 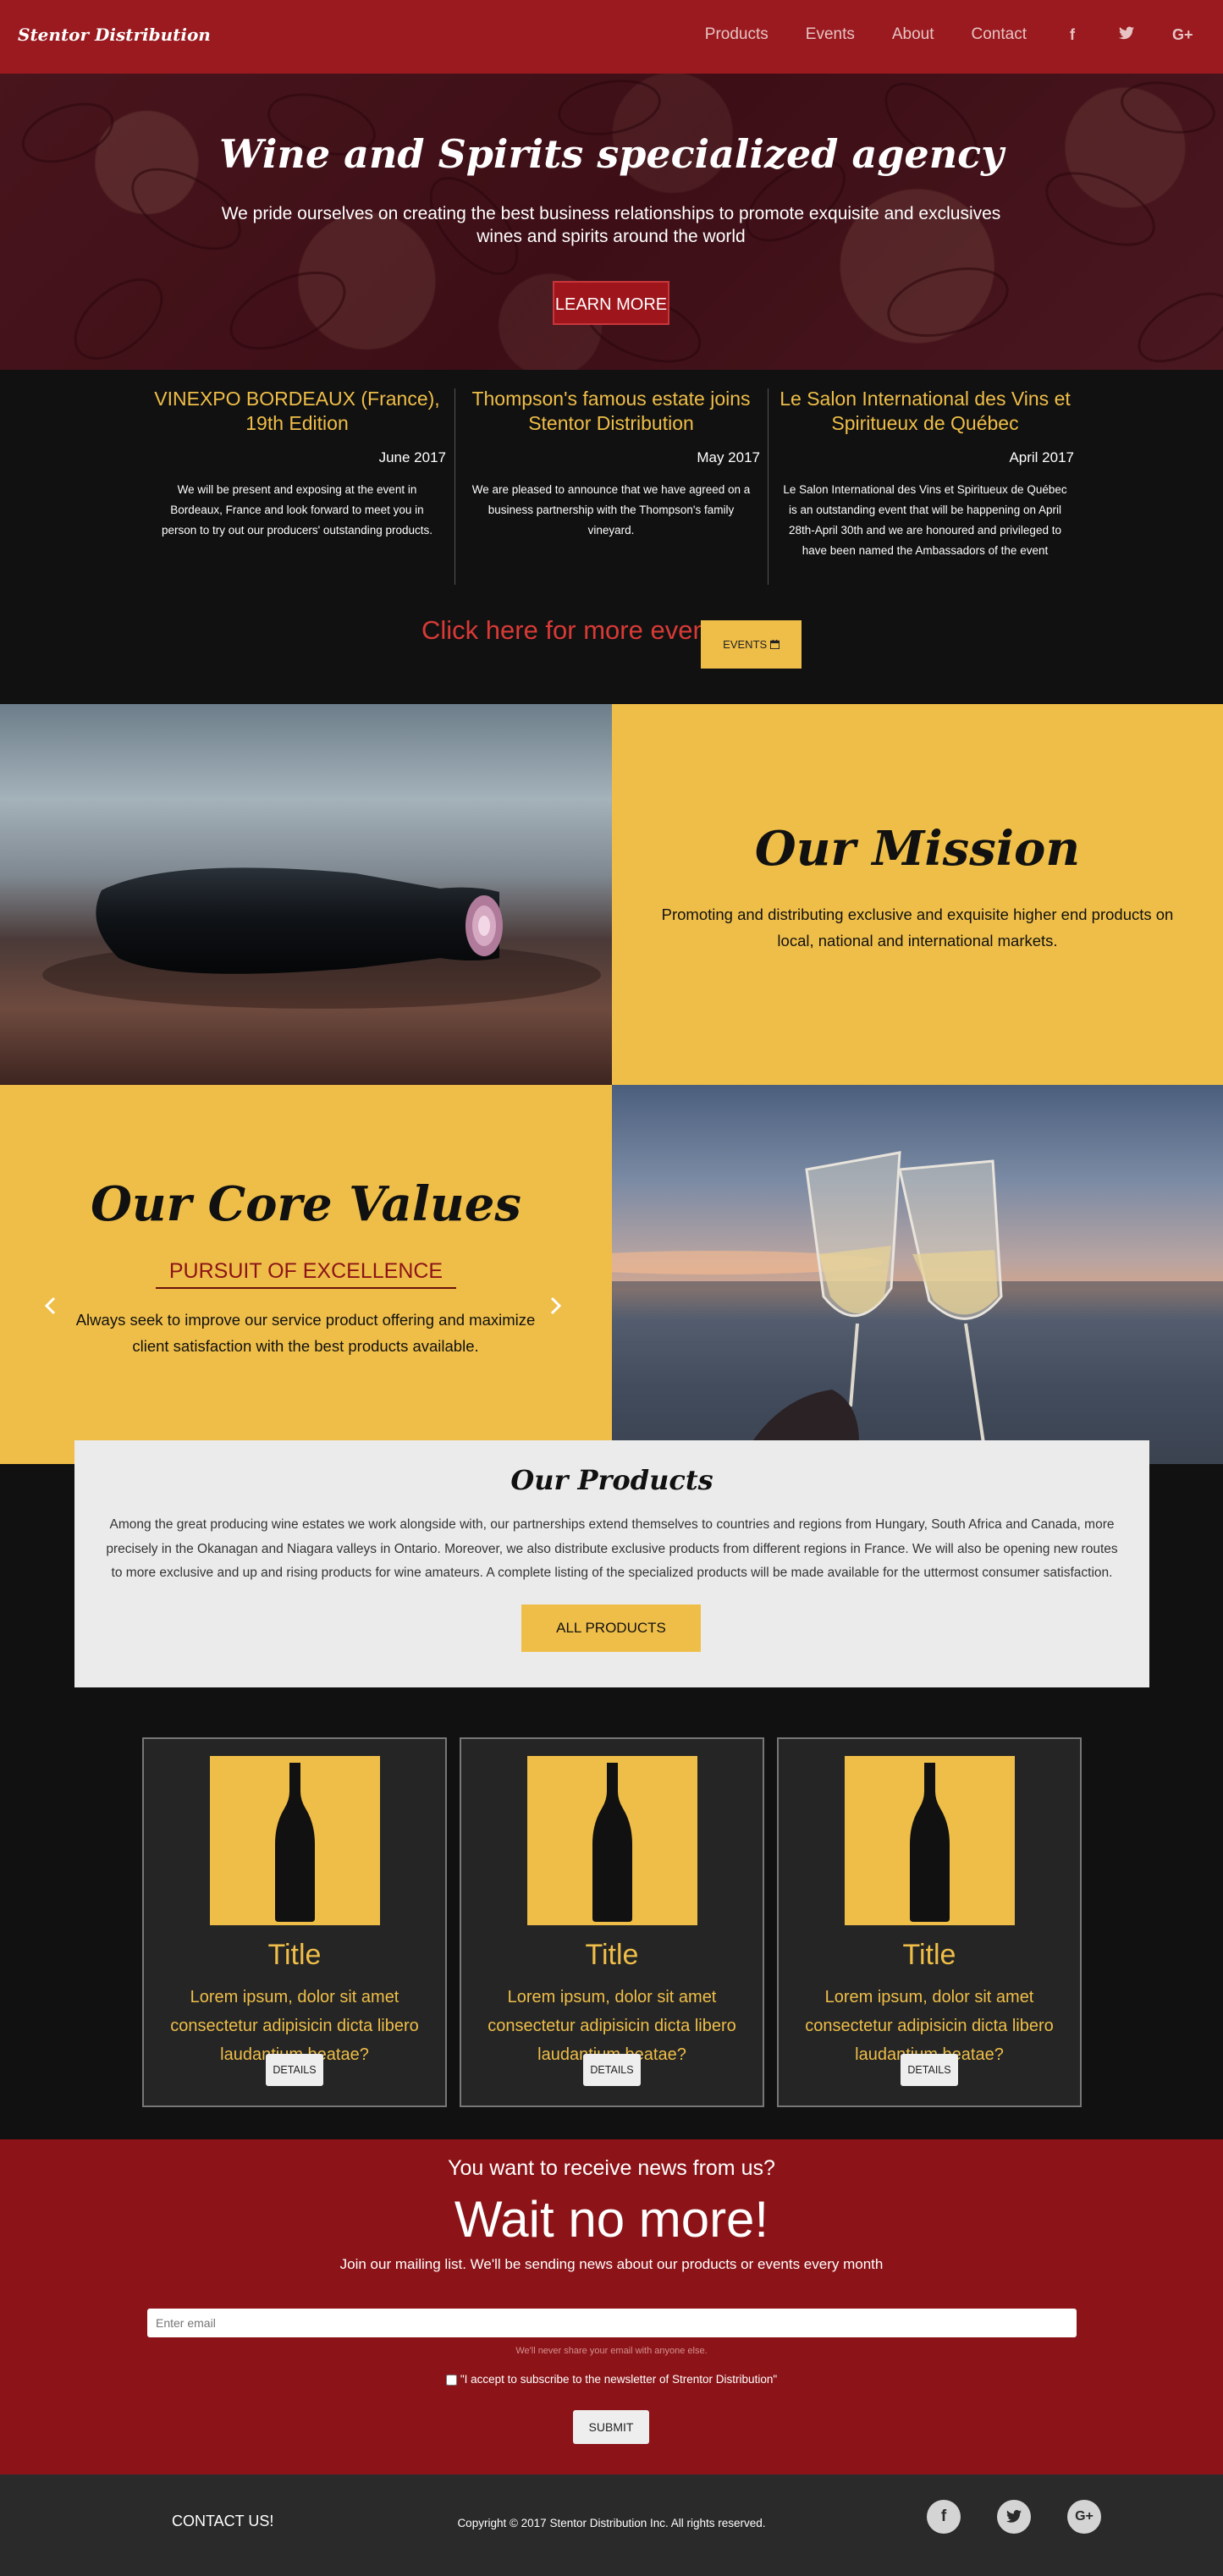 What do you see at coordinates (412, 457) in the screenshot?
I see `event-date: June 2017` at bounding box center [412, 457].